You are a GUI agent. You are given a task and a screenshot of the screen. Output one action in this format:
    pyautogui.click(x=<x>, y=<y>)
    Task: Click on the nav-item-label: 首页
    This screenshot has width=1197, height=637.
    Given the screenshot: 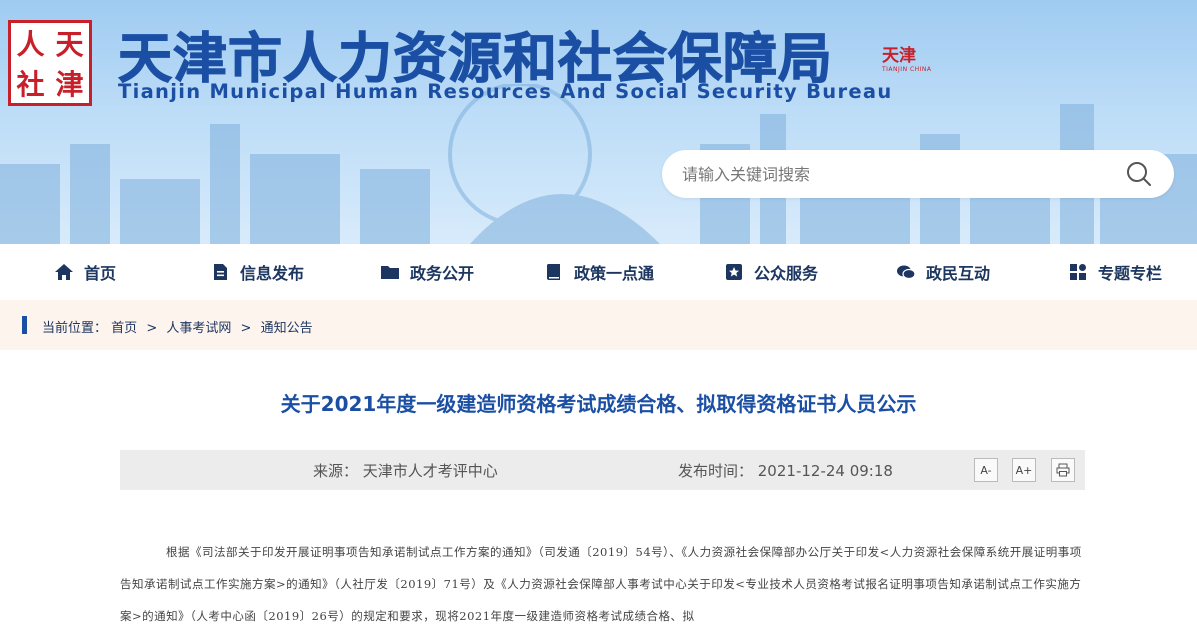 What is the action you would take?
    pyautogui.click(x=100, y=273)
    